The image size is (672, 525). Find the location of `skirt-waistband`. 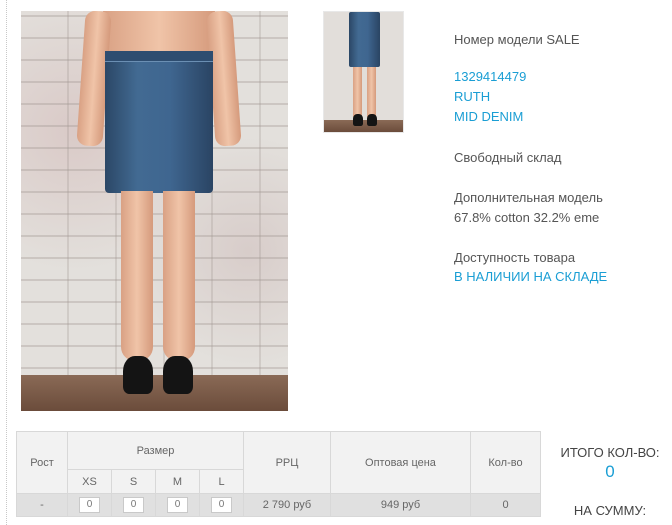

skirt-waistband is located at coordinates (159, 56).